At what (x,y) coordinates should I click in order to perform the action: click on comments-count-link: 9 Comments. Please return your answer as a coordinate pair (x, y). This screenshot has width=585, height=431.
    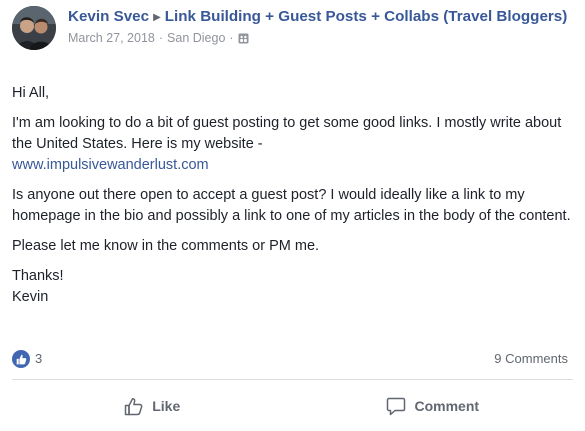
    Looking at the image, I should click on (531, 358).